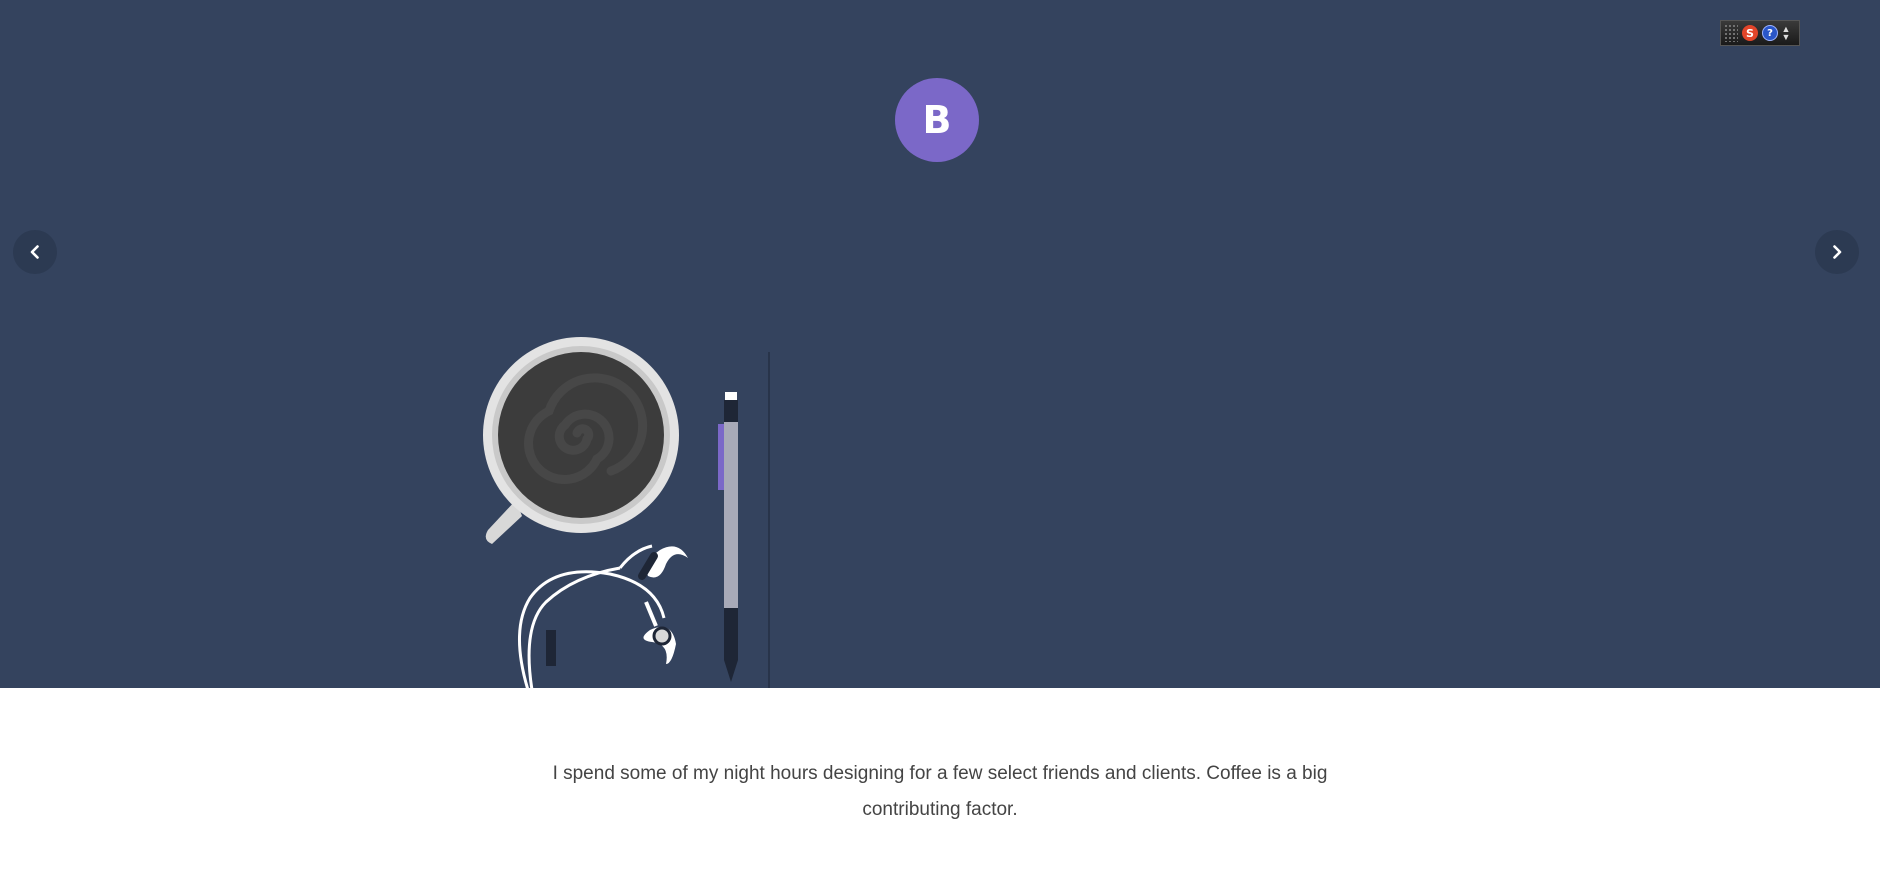 The width and height of the screenshot is (1880, 891). I want to click on chevron-right-icon, so click(1837, 252).